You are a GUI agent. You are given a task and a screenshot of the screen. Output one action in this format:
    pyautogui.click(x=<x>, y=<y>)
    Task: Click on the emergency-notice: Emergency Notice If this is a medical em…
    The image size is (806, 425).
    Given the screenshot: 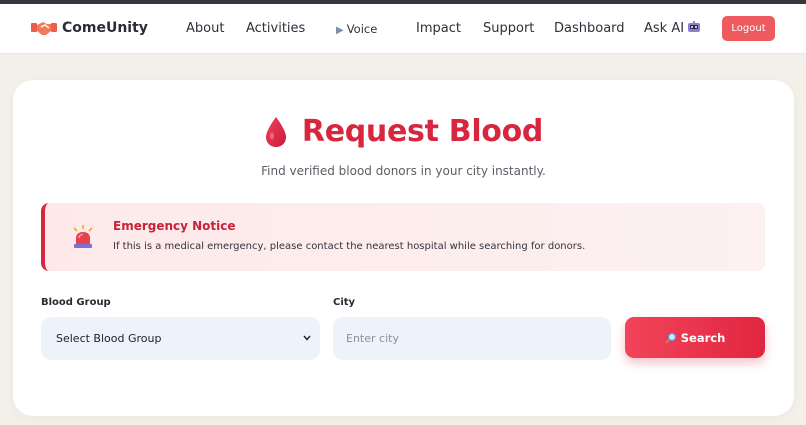 What is the action you would take?
    pyautogui.click(x=403, y=237)
    